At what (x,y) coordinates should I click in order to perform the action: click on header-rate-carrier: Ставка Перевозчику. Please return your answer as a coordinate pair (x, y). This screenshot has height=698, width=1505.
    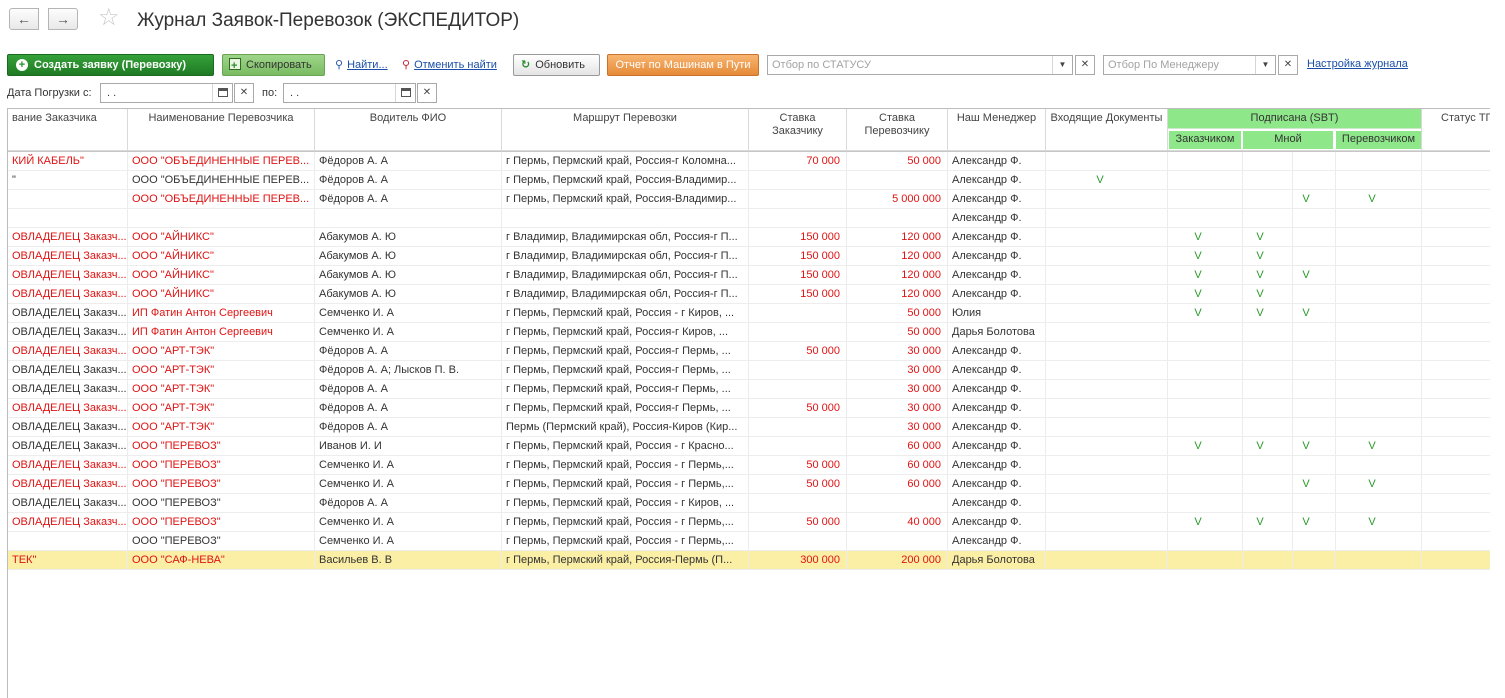
    Looking at the image, I should click on (897, 130).